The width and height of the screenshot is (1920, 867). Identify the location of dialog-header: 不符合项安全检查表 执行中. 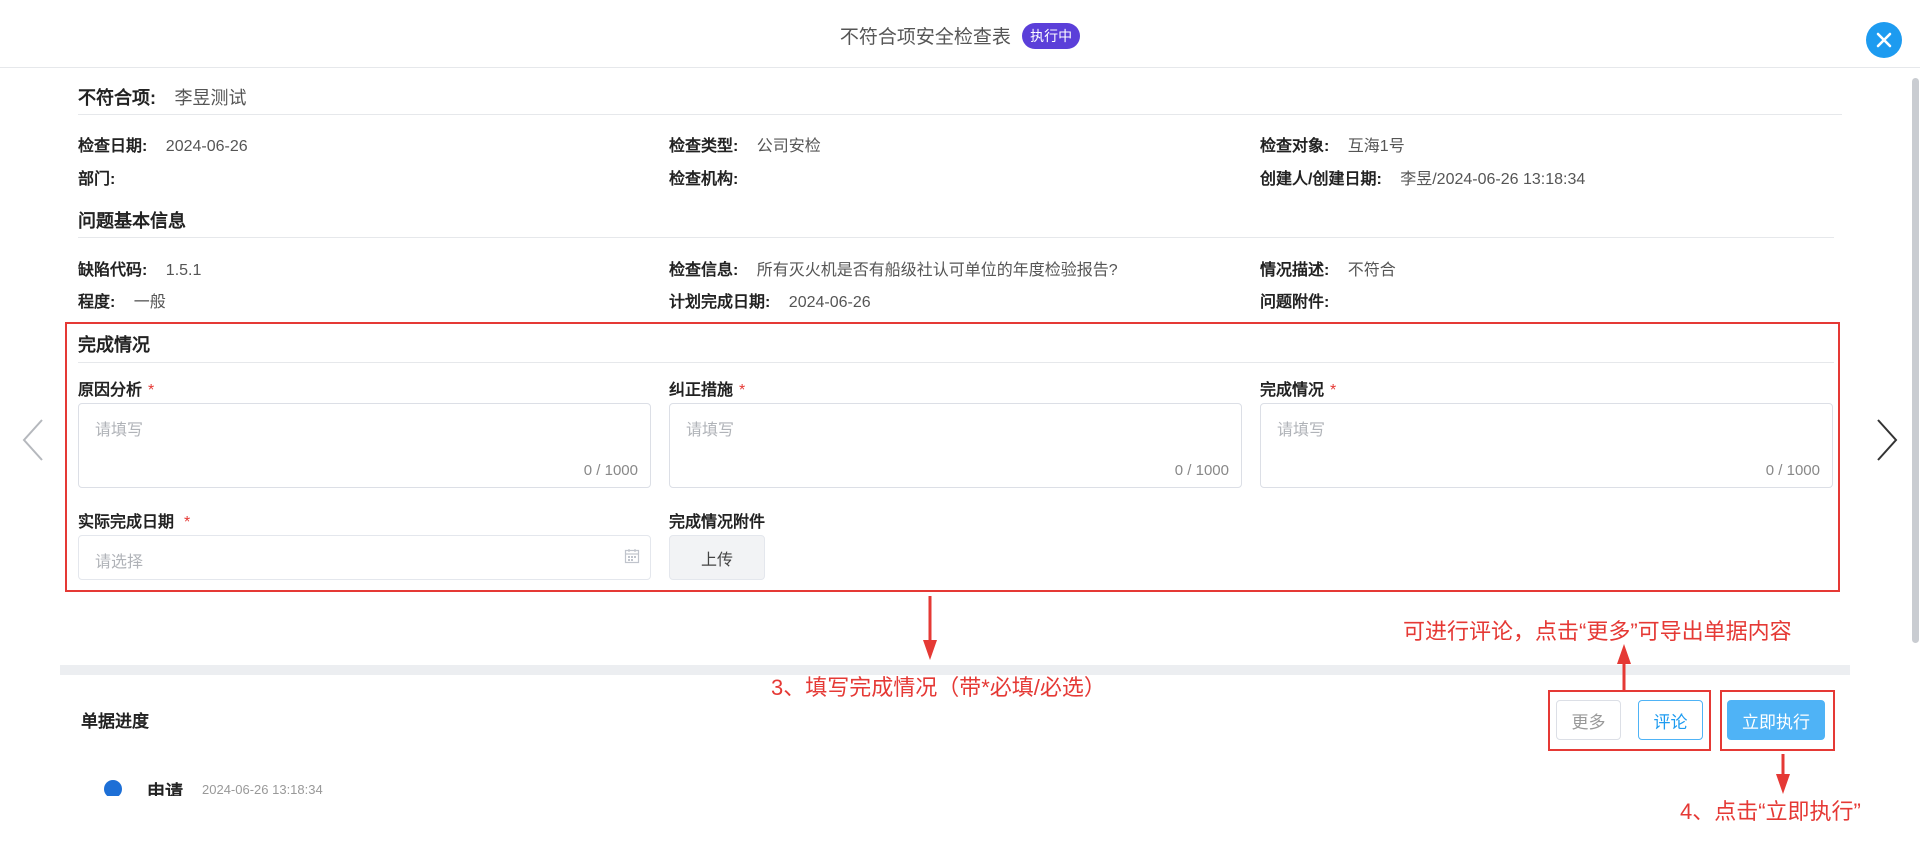
(960, 34).